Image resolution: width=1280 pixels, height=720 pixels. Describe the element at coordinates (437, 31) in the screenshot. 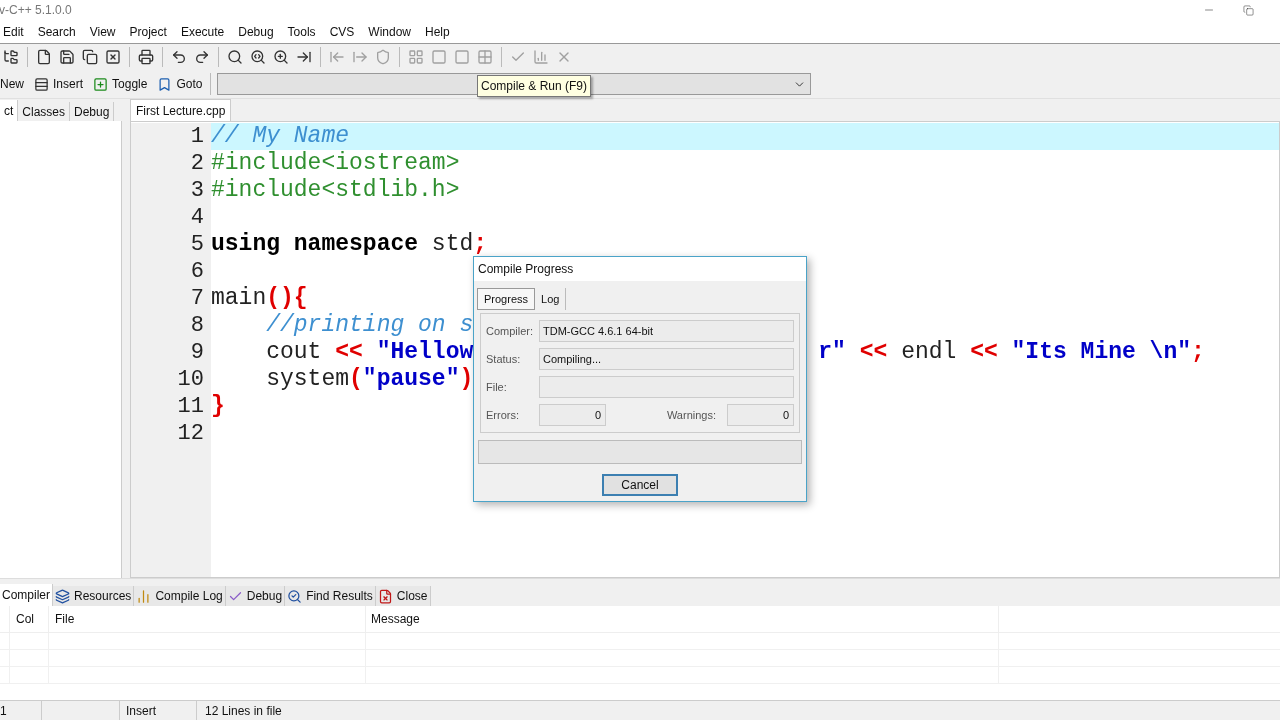

I see `menu-item: Help` at that location.